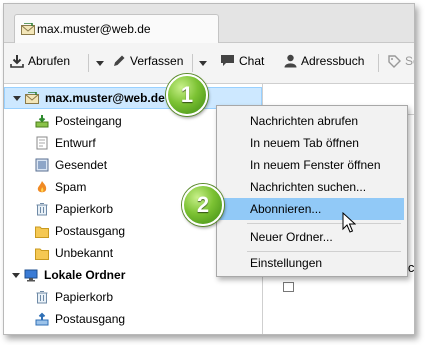 This screenshot has width=425, height=345. I want to click on mouse-cursor-icon, so click(349, 222).